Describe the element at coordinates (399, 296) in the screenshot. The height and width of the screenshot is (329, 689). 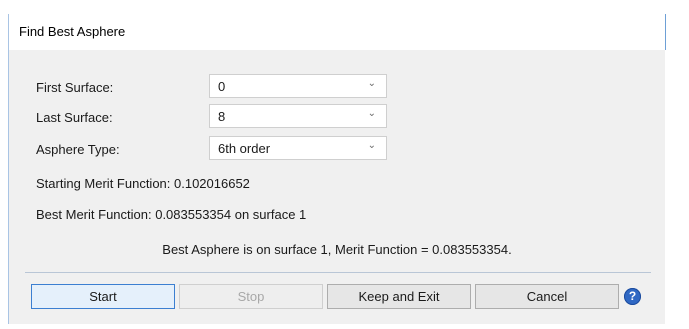
I see `keep-and-exit-button: Keep and Exit` at that location.